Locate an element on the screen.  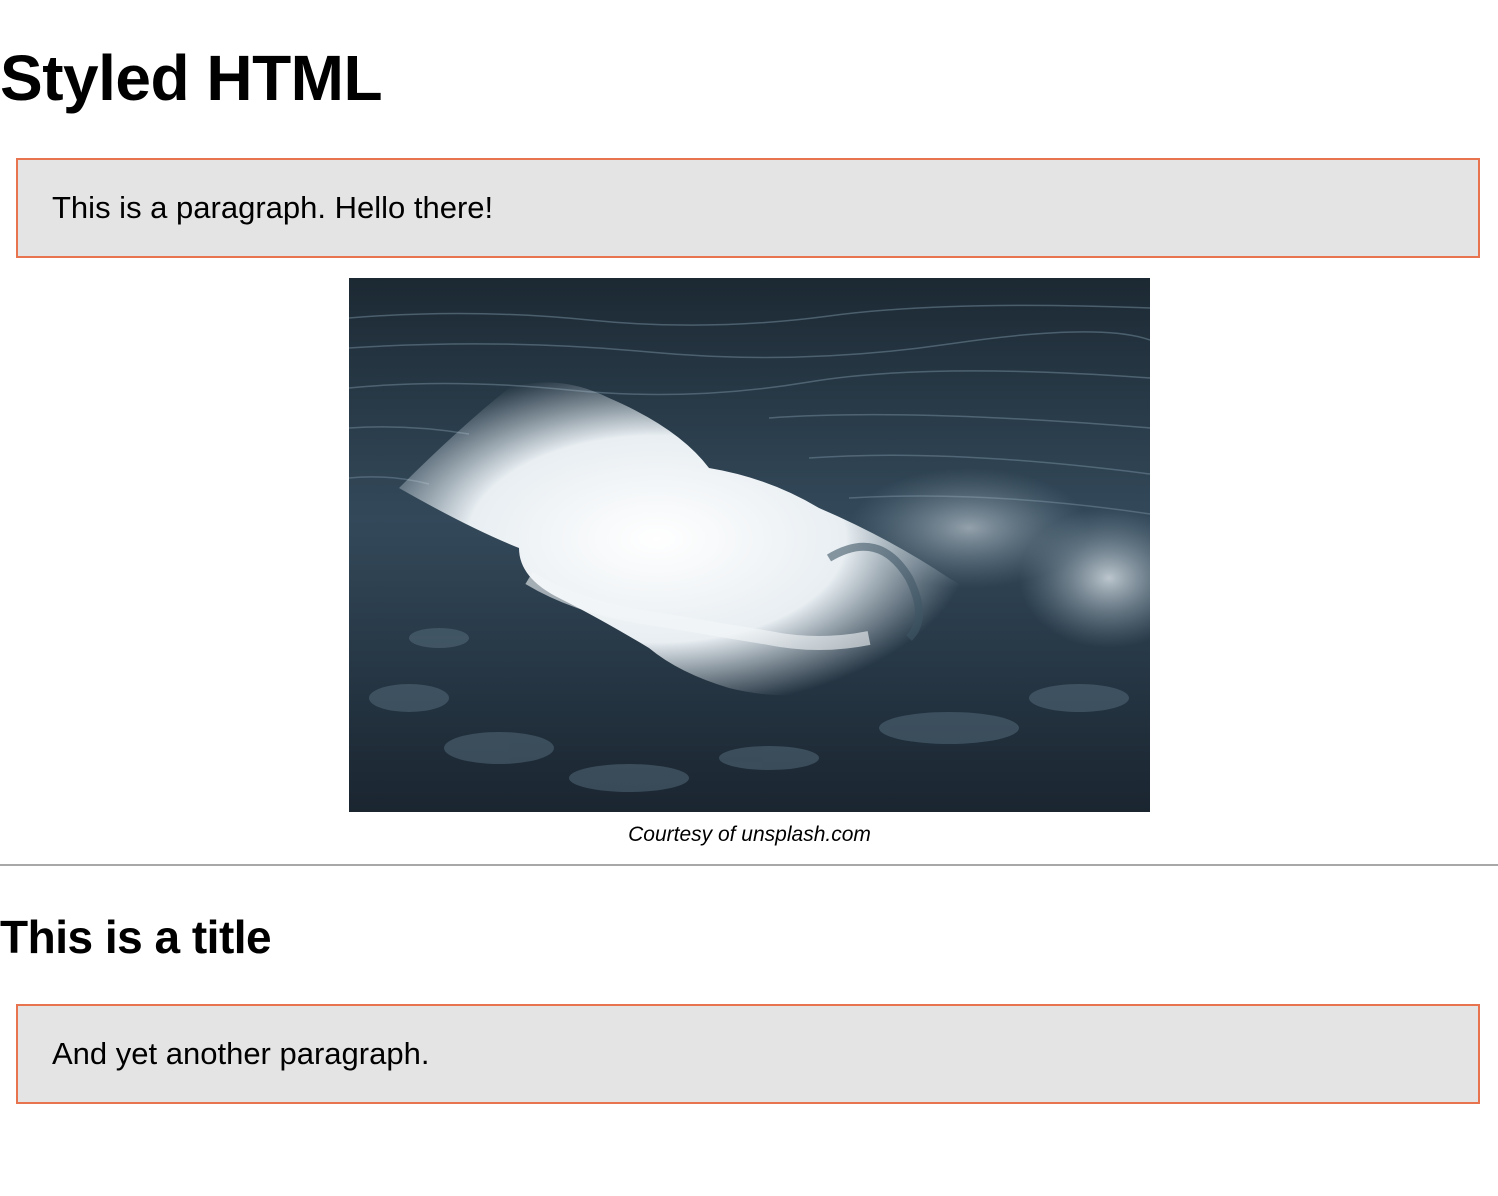
paragraph-box: And yet another paragraph. is located at coordinates (748, 1054).